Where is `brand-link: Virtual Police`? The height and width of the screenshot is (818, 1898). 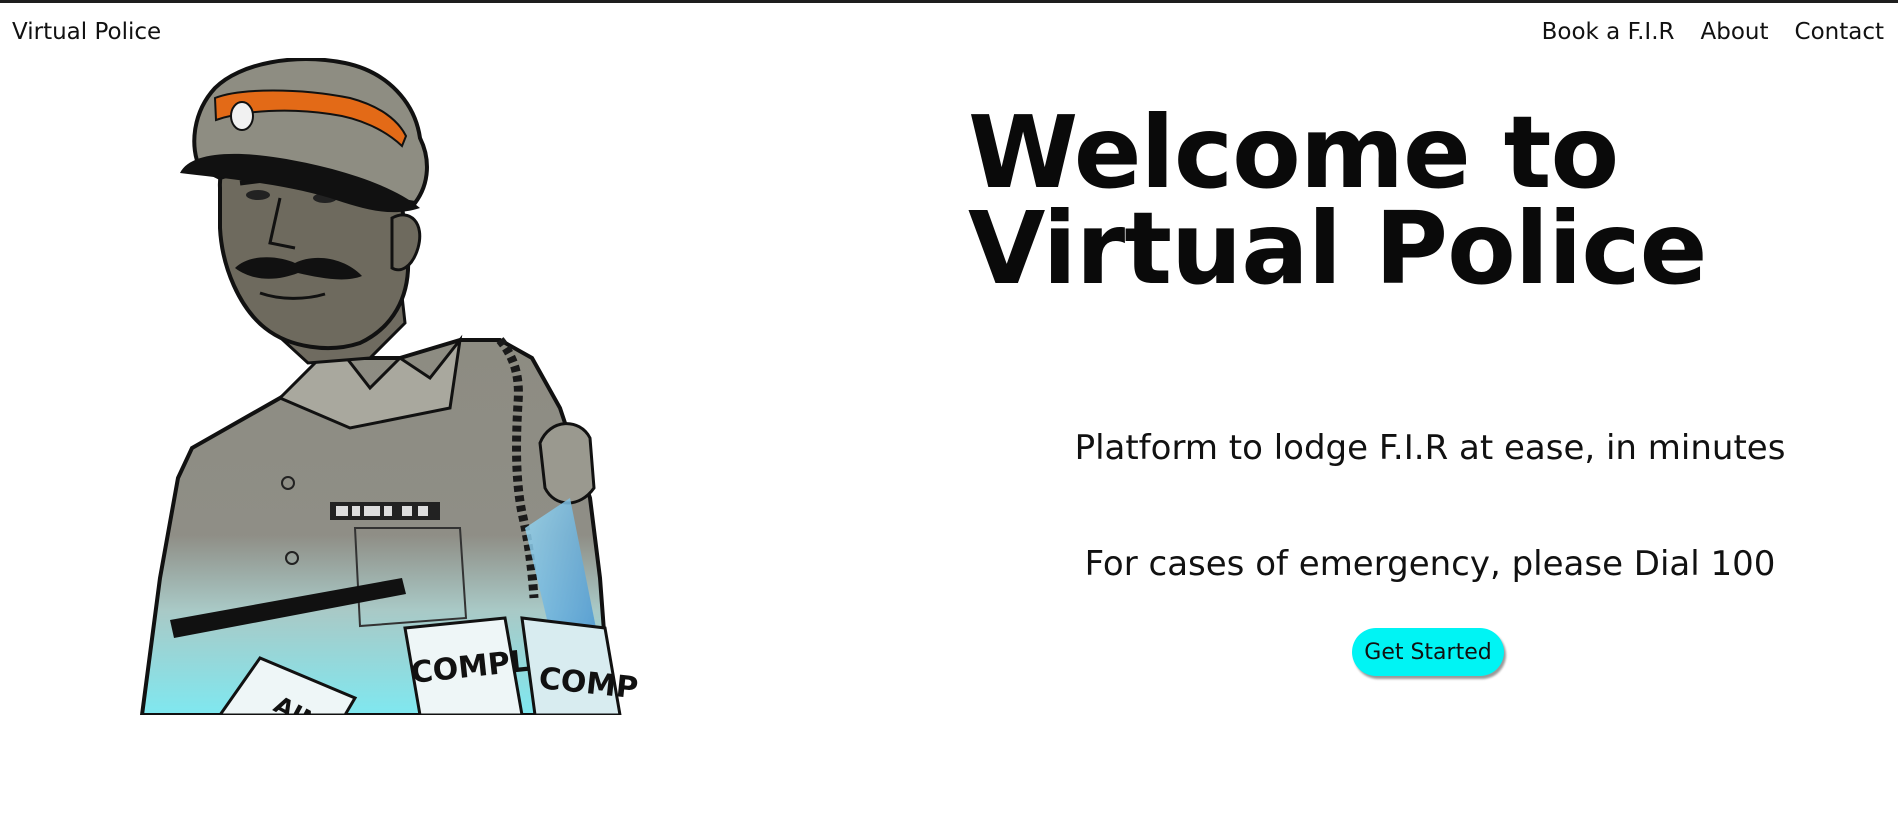 brand-link: Virtual Police is located at coordinates (86, 32).